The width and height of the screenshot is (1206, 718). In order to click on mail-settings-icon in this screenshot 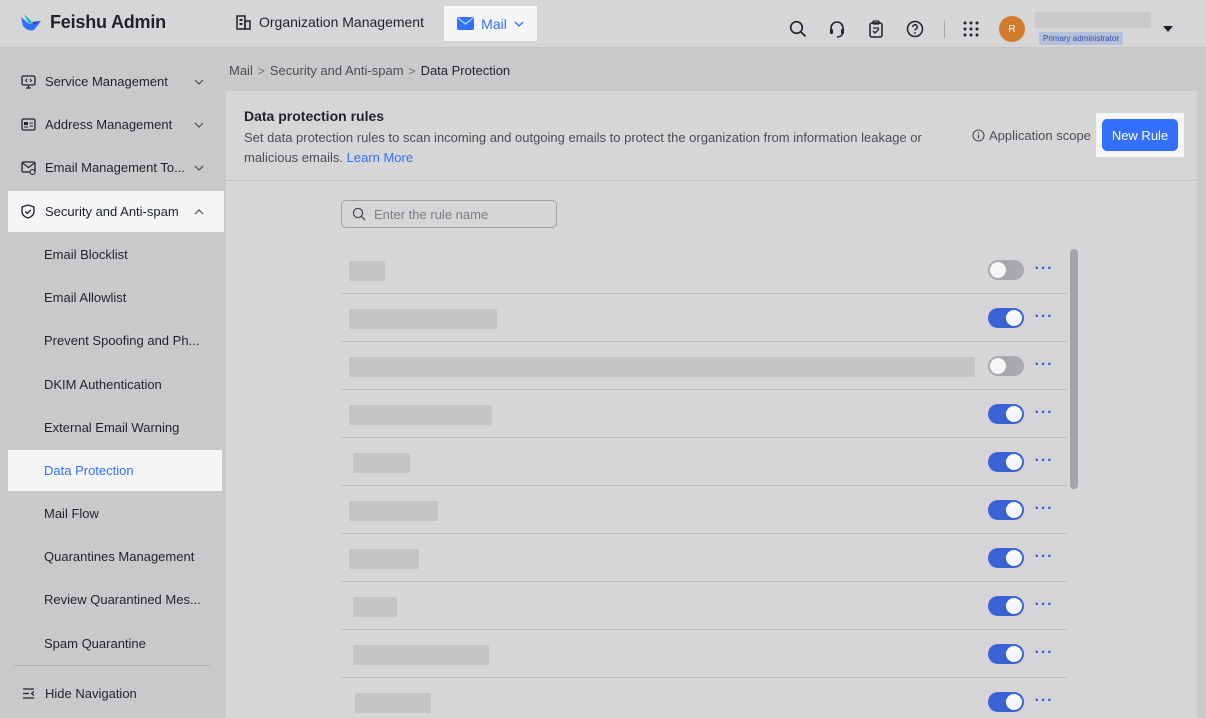, I will do `click(28, 168)`.